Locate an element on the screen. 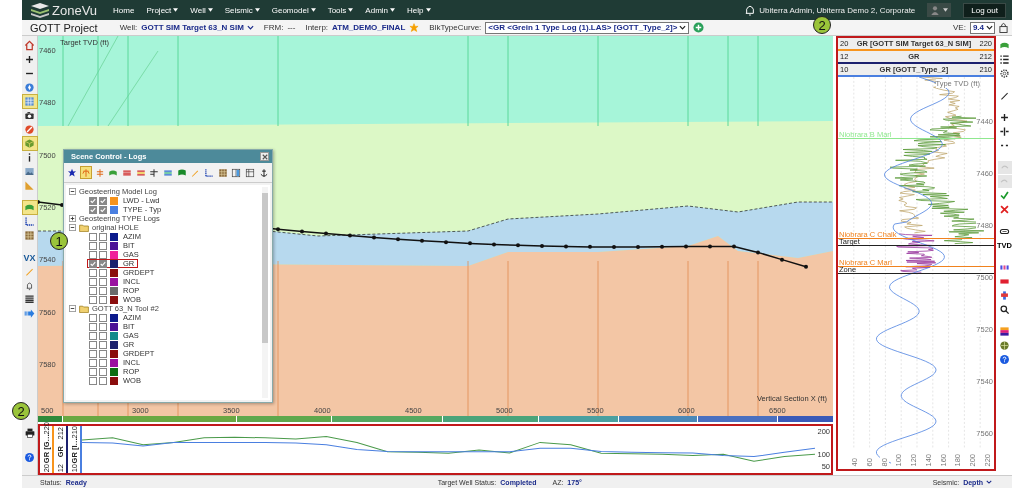 This screenshot has height=488, width=1012. menu-item: Home is located at coordinates (124, 10).